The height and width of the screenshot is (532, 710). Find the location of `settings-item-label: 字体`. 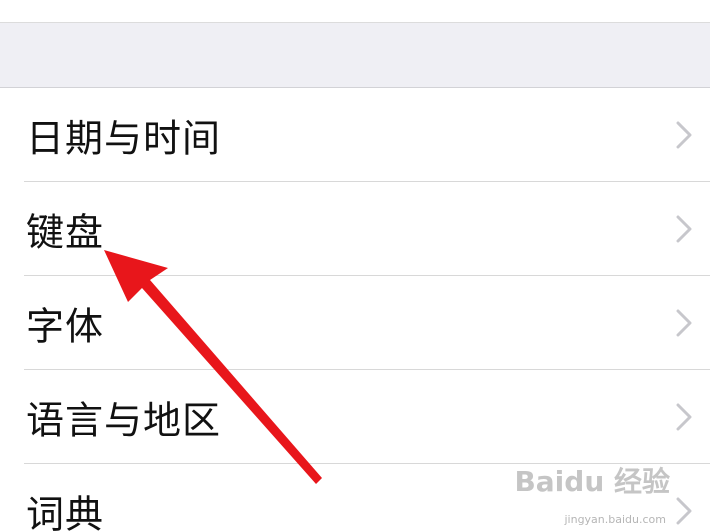

settings-item-label: 字体 is located at coordinates (65, 326).